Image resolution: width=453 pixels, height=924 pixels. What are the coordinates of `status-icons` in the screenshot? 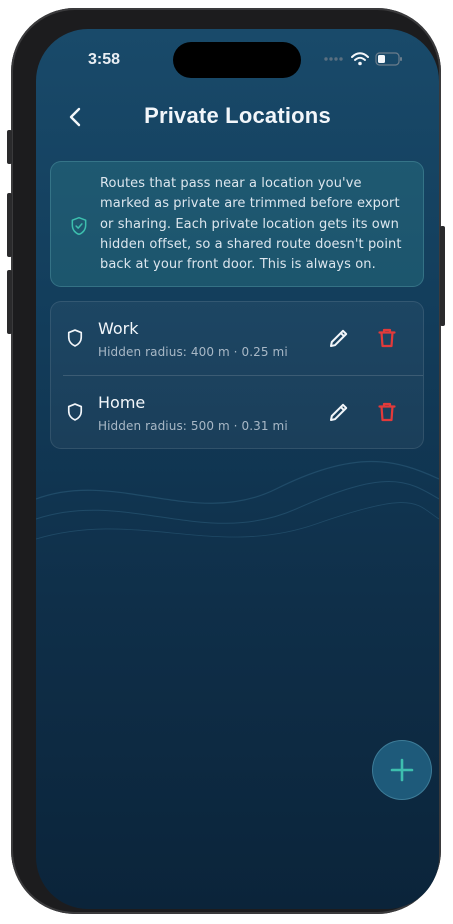 It's located at (363, 59).